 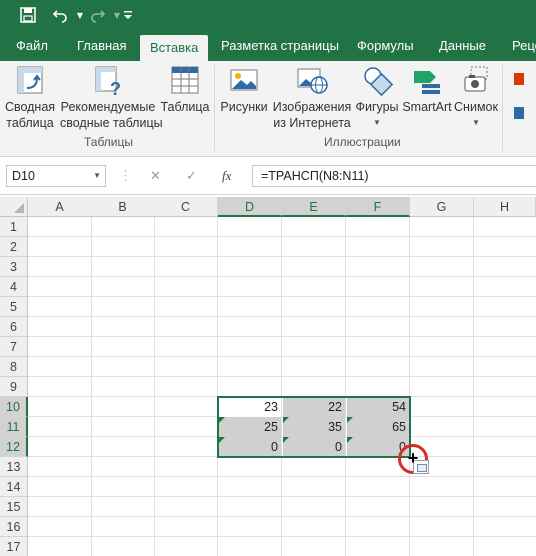 I want to click on recommended-pivot-label-2: сводные таблицы, so click(x=111, y=123).